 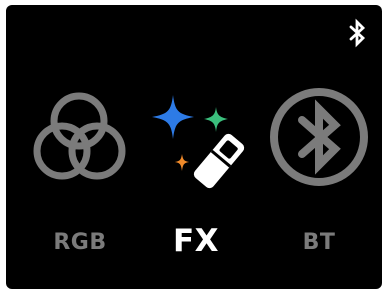 What do you see at coordinates (319, 242) in the screenshot?
I see `mode-bt-label: BT` at bounding box center [319, 242].